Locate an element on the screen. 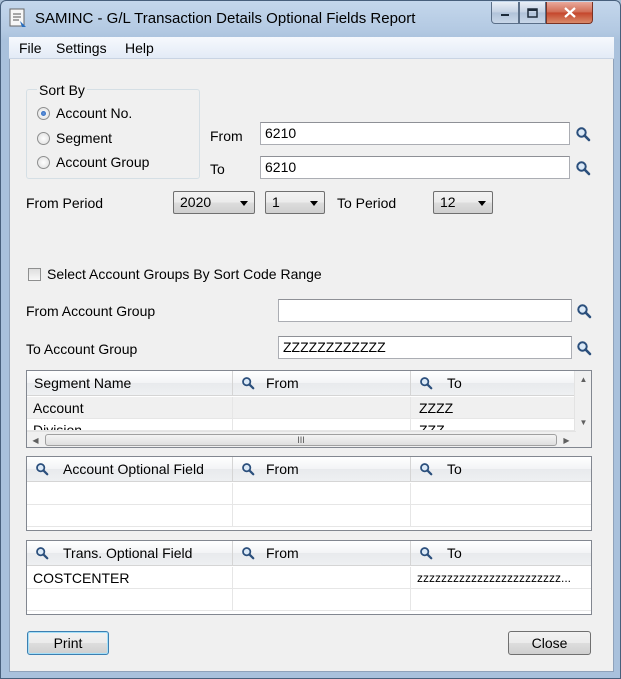 The width and height of the screenshot is (621, 679). radio-segment-label: Segment is located at coordinates (84, 138).